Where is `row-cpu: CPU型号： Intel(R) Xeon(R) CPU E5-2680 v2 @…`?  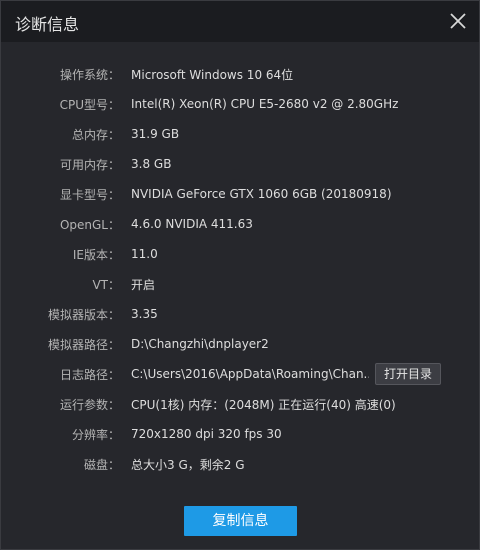
row-cpu: CPU型号： Intel(R) Xeon(R) CPU E5-2680 v2 @… is located at coordinates (240, 104).